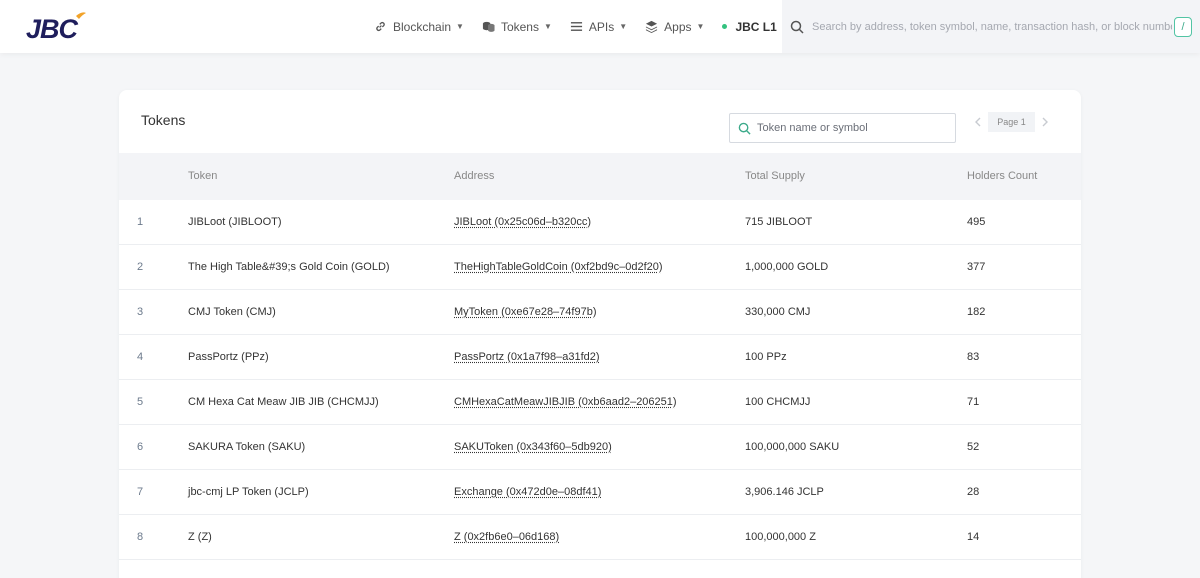 Image resolution: width=1200 pixels, height=578 pixels. What do you see at coordinates (525, 312) in the screenshot?
I see `token-address-link: MyToken (0xe67e28–74f97b)` at bounding box center [525, 312].